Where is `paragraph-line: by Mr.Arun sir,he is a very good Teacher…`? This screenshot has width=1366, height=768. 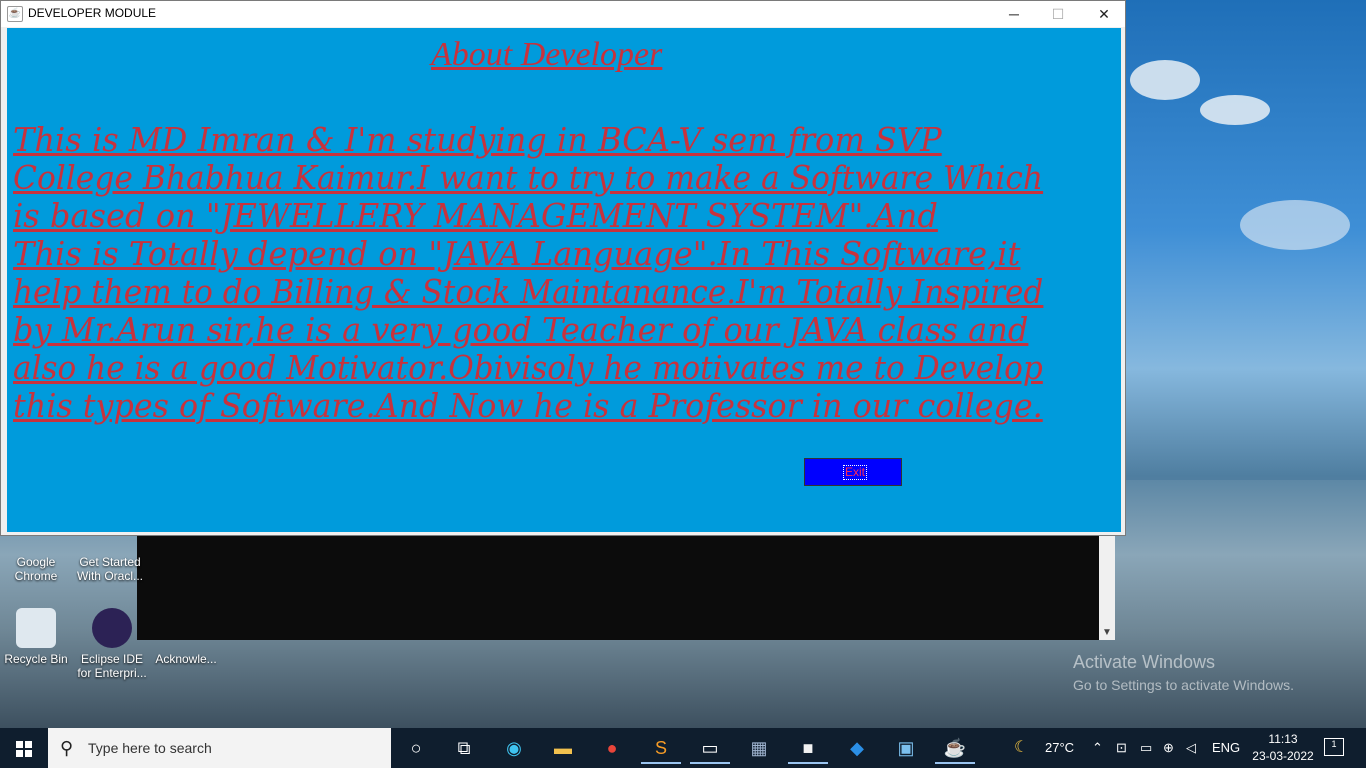 paragraph-line: by Mr.Arun sir,he is a very good Teacher… is located at coordinates (521, 329).